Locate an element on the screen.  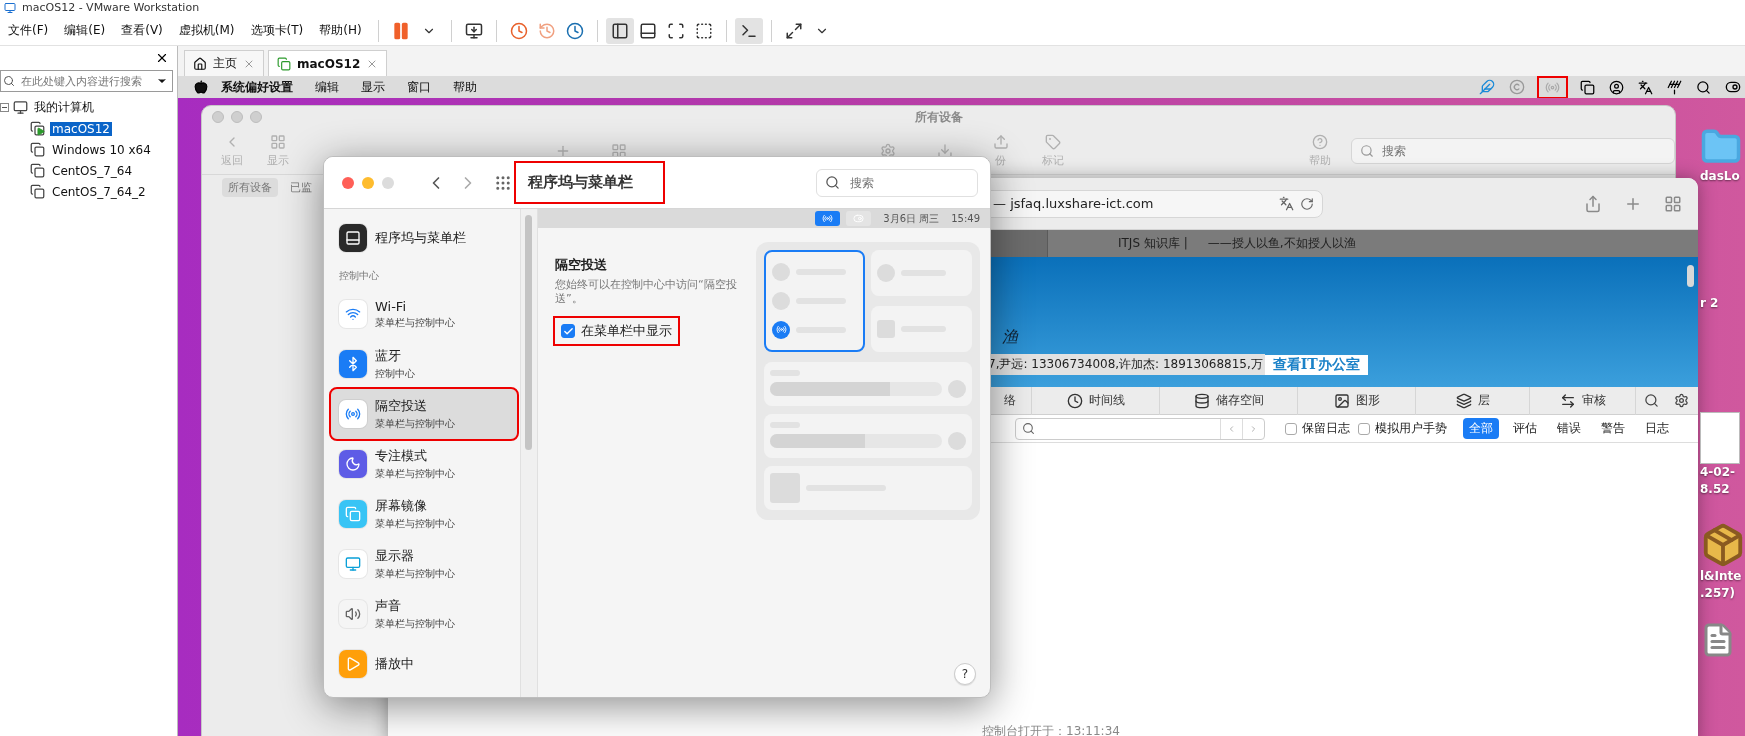
menu-item: 窗口 is located at coordinates (419, 87).